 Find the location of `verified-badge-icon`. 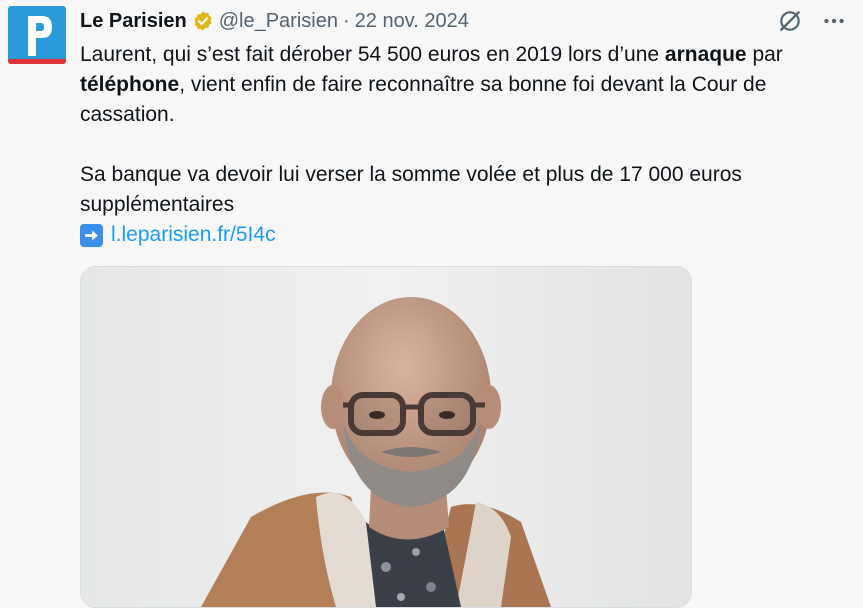

verified-badge-icon is located at coordinates (203, 21).